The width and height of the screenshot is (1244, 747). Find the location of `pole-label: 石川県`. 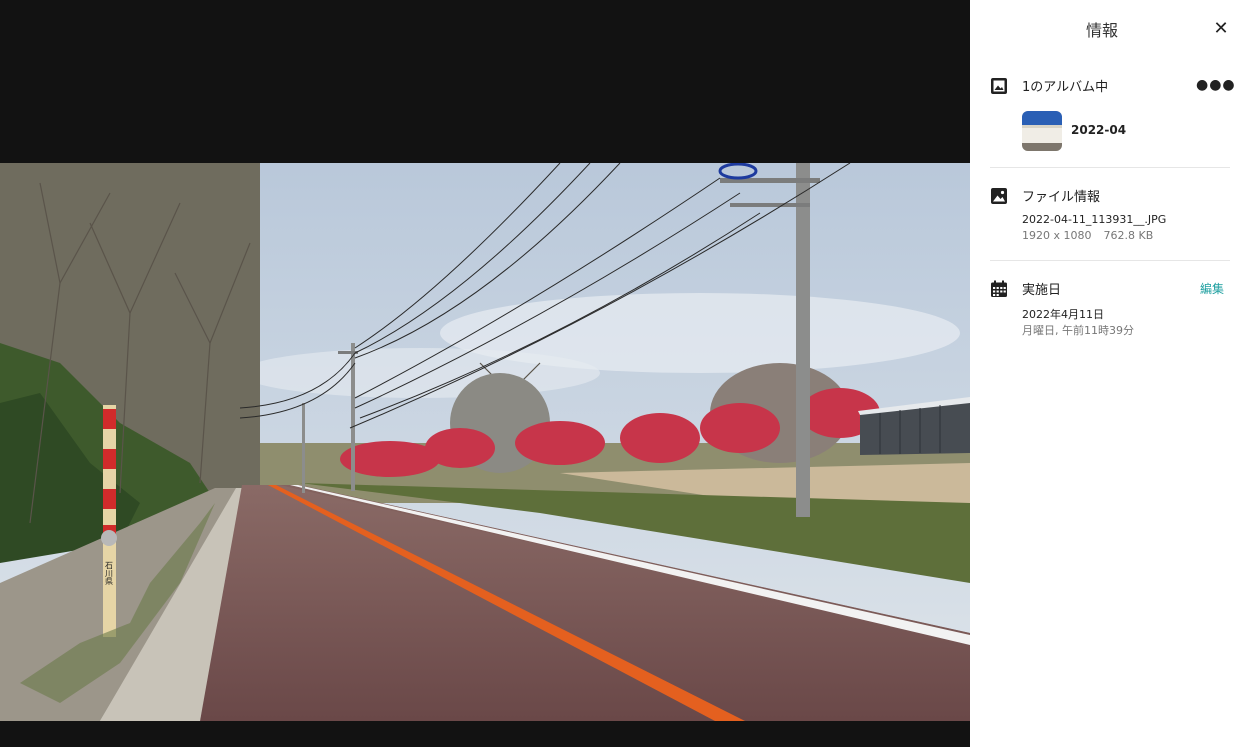

pole-label: 石川県 is located at coordinates (109, 573).